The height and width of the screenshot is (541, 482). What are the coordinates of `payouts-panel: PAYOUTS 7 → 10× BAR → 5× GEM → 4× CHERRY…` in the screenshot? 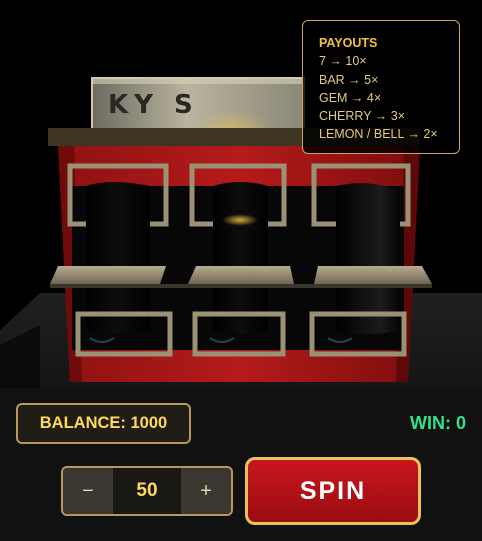 It's located at (381, 87).